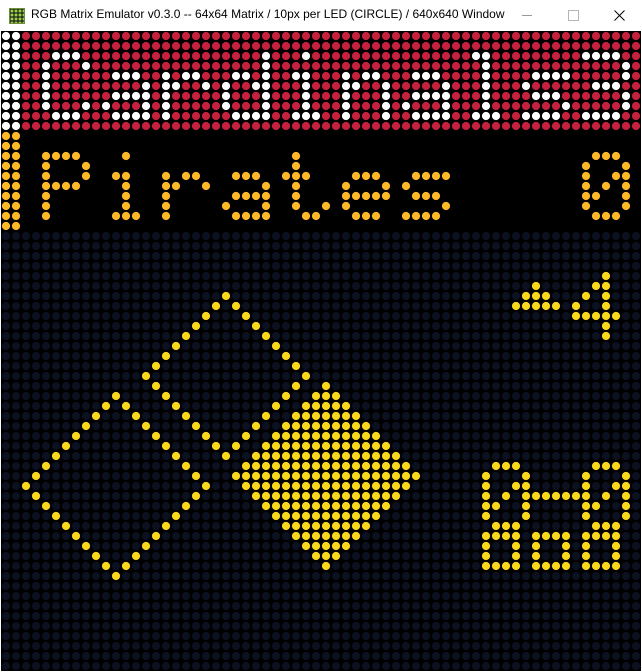 The image size is (642, 672). I want to click on minimize-icon, so click(527, 15).